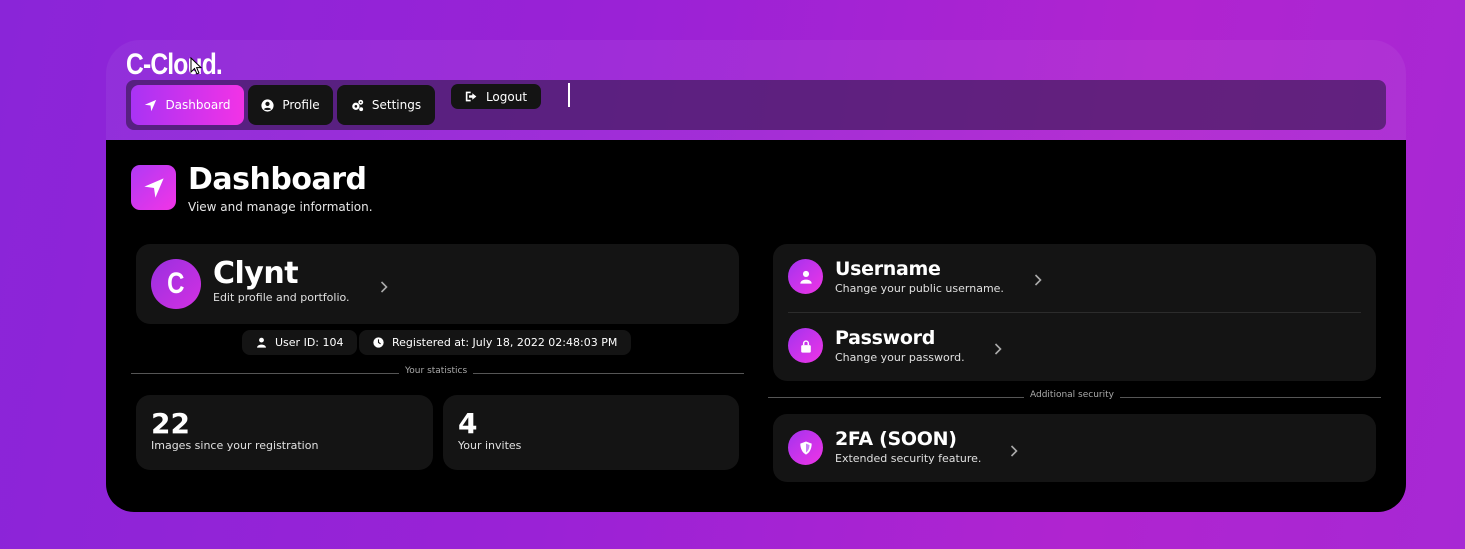 Image resolution: width=1465 pixels, height=549 pixels. Describe the element at coordinates (805, 447) in the screenshot. I see `shield-icon` at that location.